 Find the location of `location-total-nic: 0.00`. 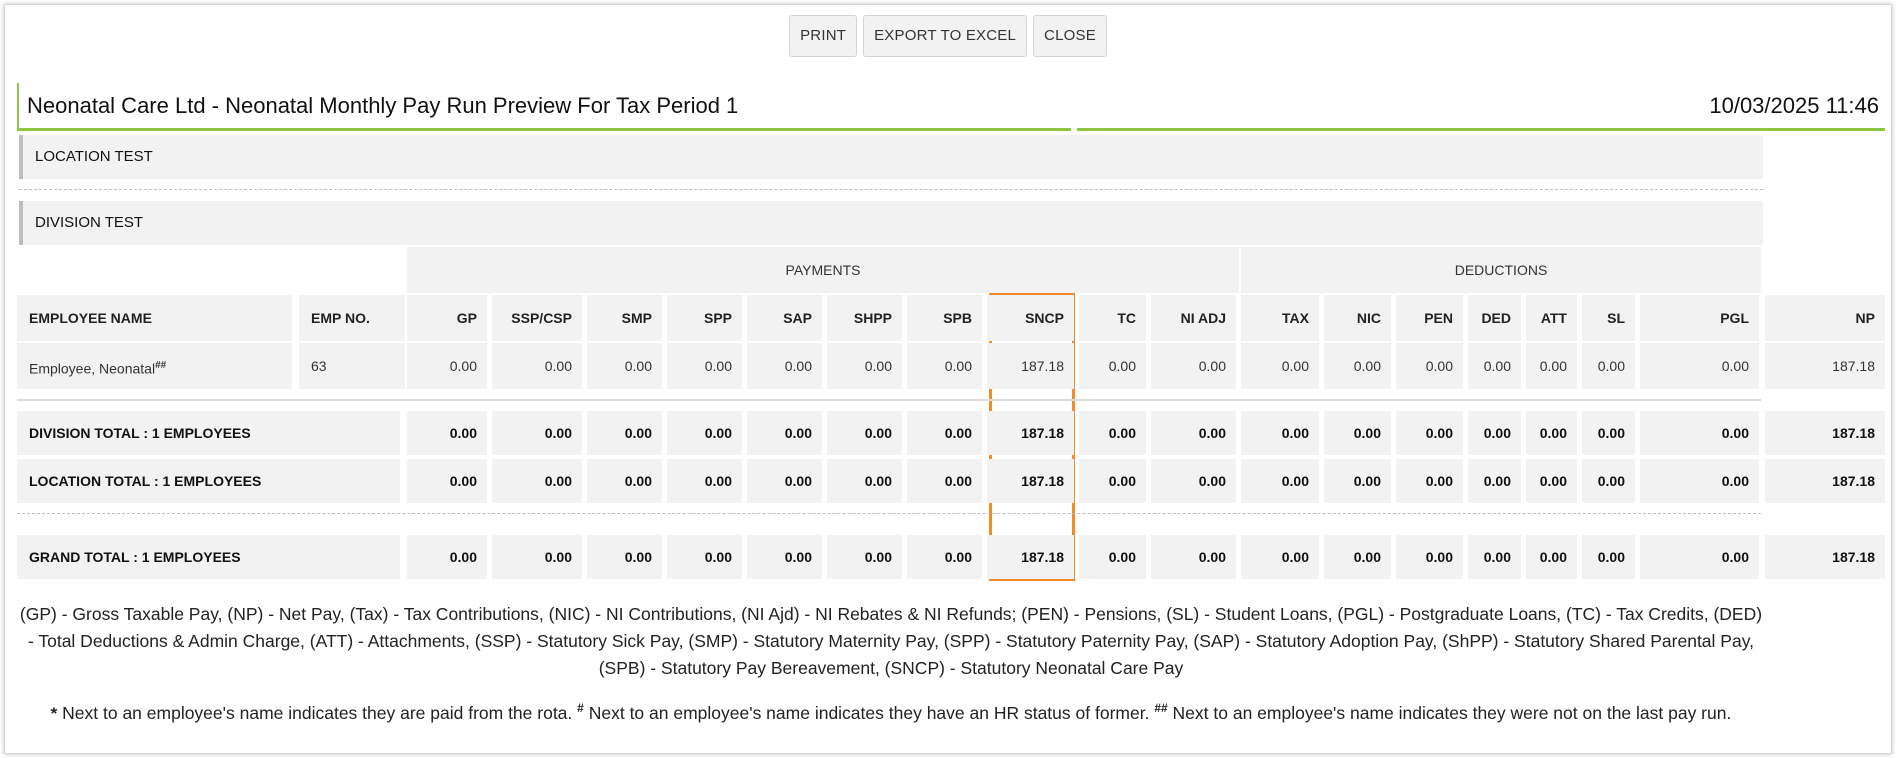

location-total-nic: 0.00 is located at coordinates (1357, 481).